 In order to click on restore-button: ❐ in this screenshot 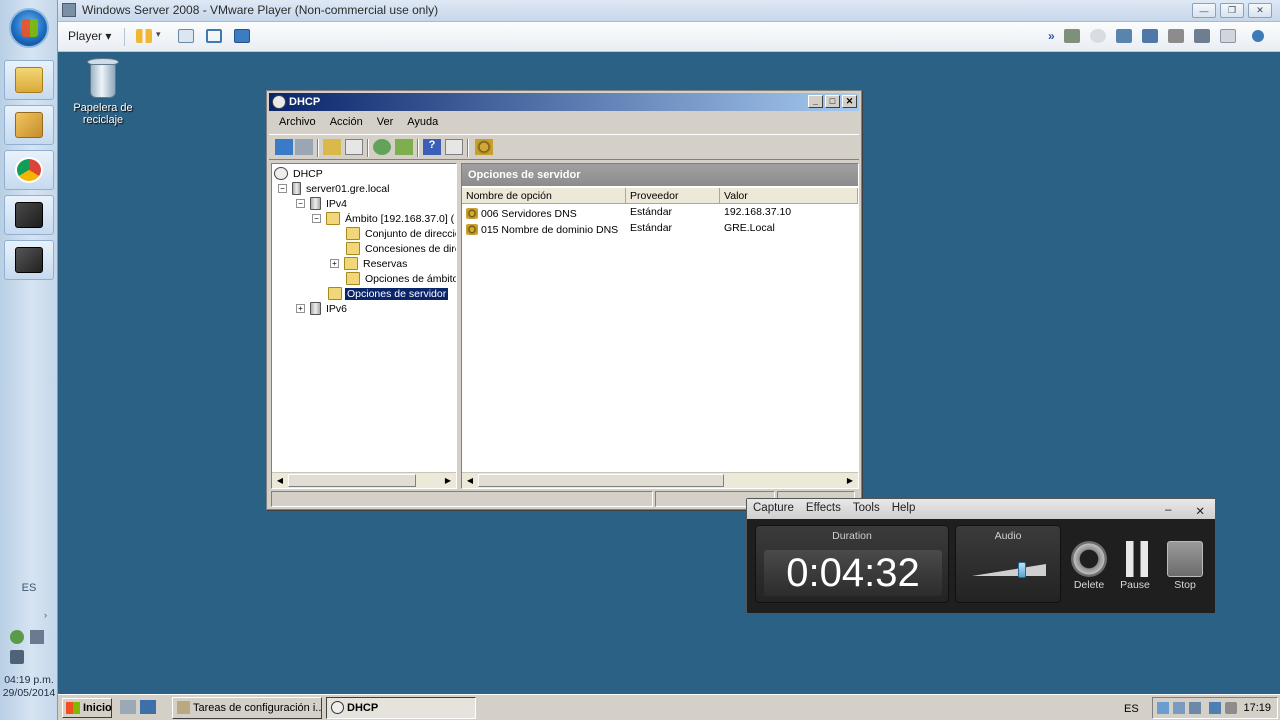, I will do `click(1232, 10)`.